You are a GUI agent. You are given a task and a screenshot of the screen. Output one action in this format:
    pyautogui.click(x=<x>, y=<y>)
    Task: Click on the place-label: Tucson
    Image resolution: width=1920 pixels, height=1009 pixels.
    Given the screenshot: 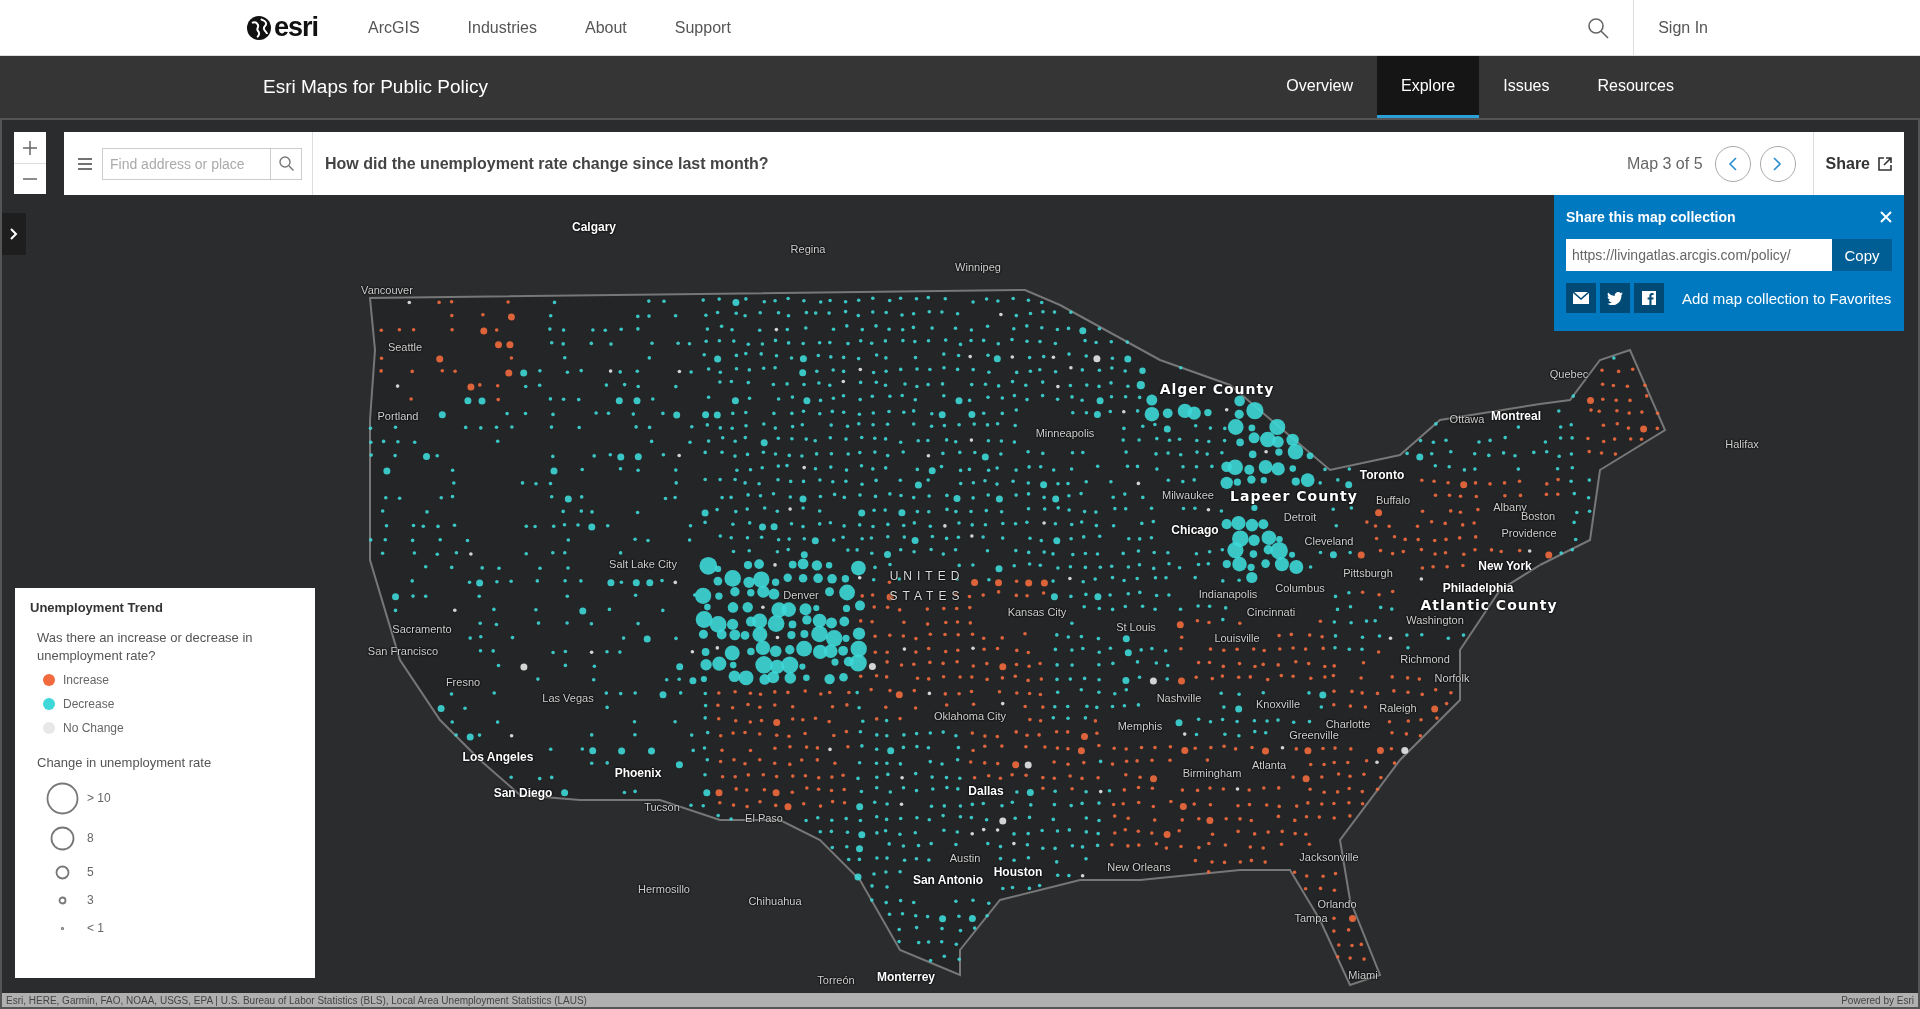 What is the action you would take?
    pyautogui.click(x=662, y=807)
    